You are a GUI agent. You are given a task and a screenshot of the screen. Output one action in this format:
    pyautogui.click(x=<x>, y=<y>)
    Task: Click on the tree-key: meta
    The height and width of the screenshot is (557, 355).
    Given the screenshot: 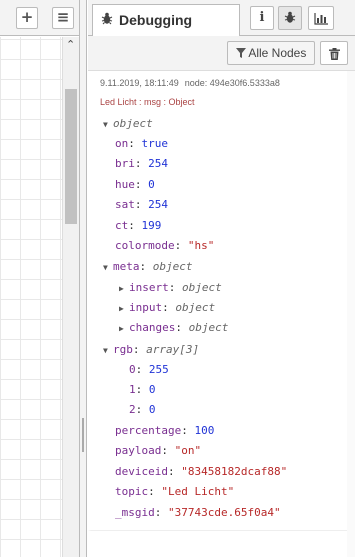 What is the action you would take?
    pyautogui.click(x=126, y=266)
    